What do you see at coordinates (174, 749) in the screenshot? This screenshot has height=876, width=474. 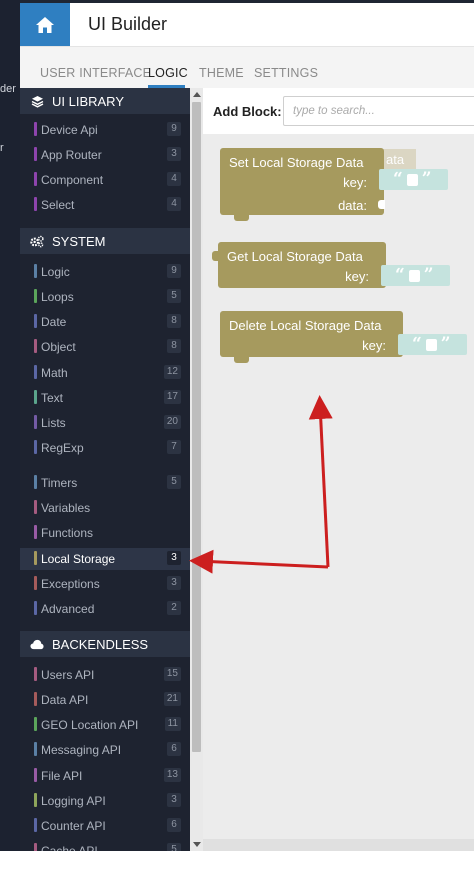 I see `item-count-badge: 6` at bounding box center [174, 749].